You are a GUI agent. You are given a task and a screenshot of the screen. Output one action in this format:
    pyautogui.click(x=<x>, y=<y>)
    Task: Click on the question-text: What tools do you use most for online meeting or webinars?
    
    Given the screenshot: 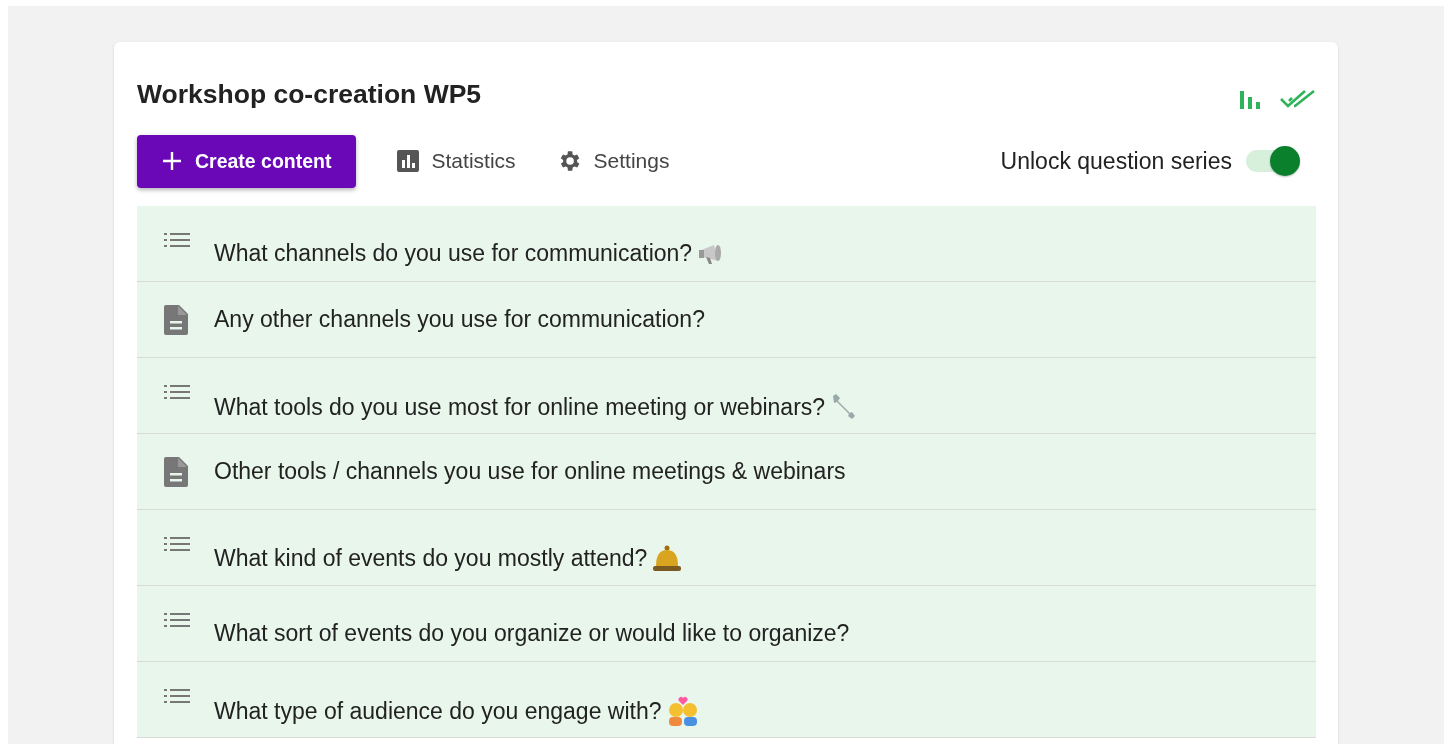 What is the action you would take?
    pyautogui.click(x=520, y=407)
    